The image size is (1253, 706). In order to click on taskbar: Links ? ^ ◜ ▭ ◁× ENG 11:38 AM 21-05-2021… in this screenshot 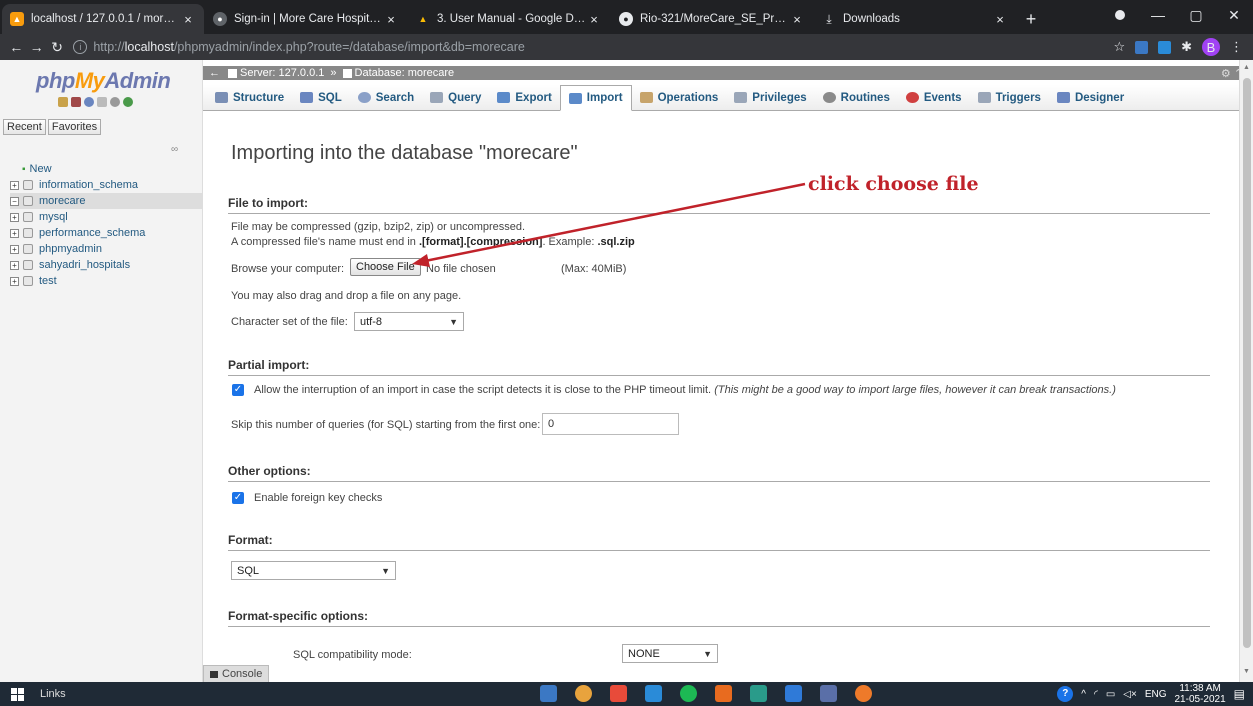, I will do `click(626, 694)`.